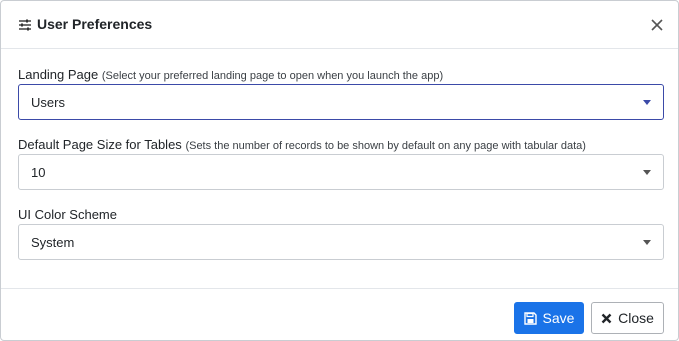 This screenshot has width=679, height=341. I want to click on save-button: Save, so click(549, 318).